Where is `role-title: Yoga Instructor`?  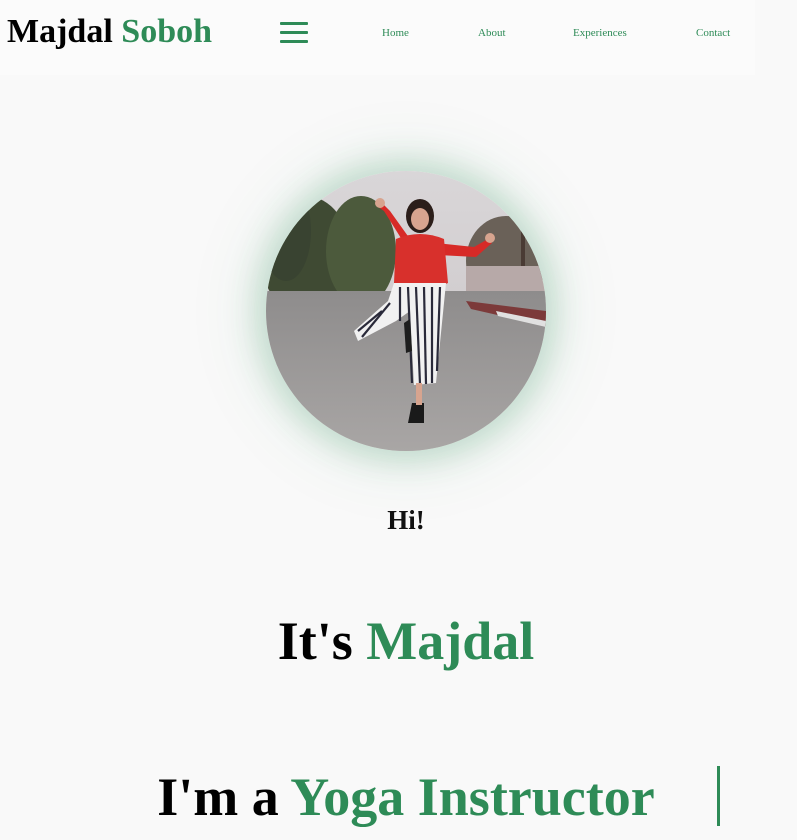
role-title: Yoga Instructor is located at coordinates (472, 797).